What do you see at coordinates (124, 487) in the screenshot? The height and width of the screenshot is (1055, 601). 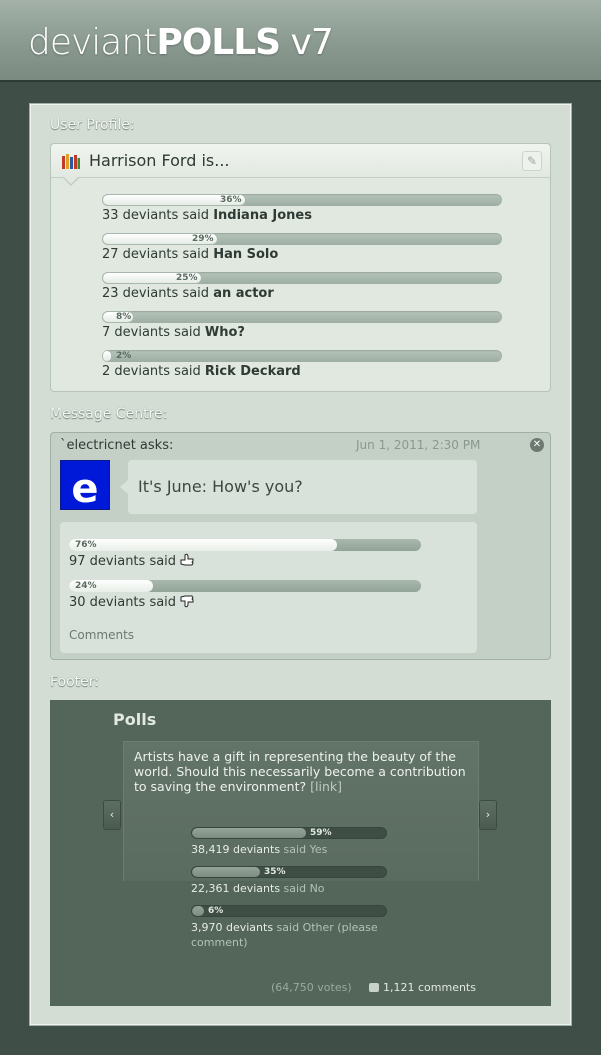 I see `bubble-tail` at bounding box center [124, 487].